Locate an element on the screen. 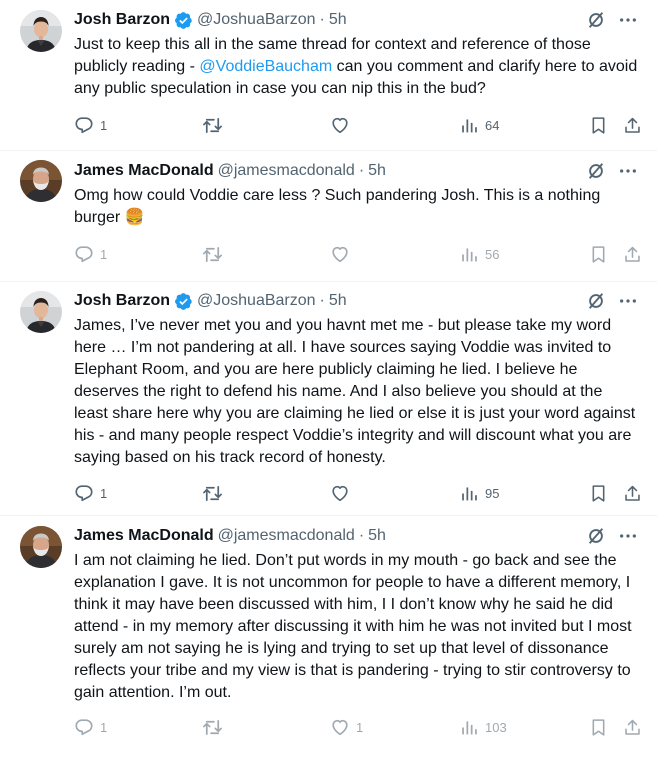  view-count: 64 is located at coordinates (492, 125).